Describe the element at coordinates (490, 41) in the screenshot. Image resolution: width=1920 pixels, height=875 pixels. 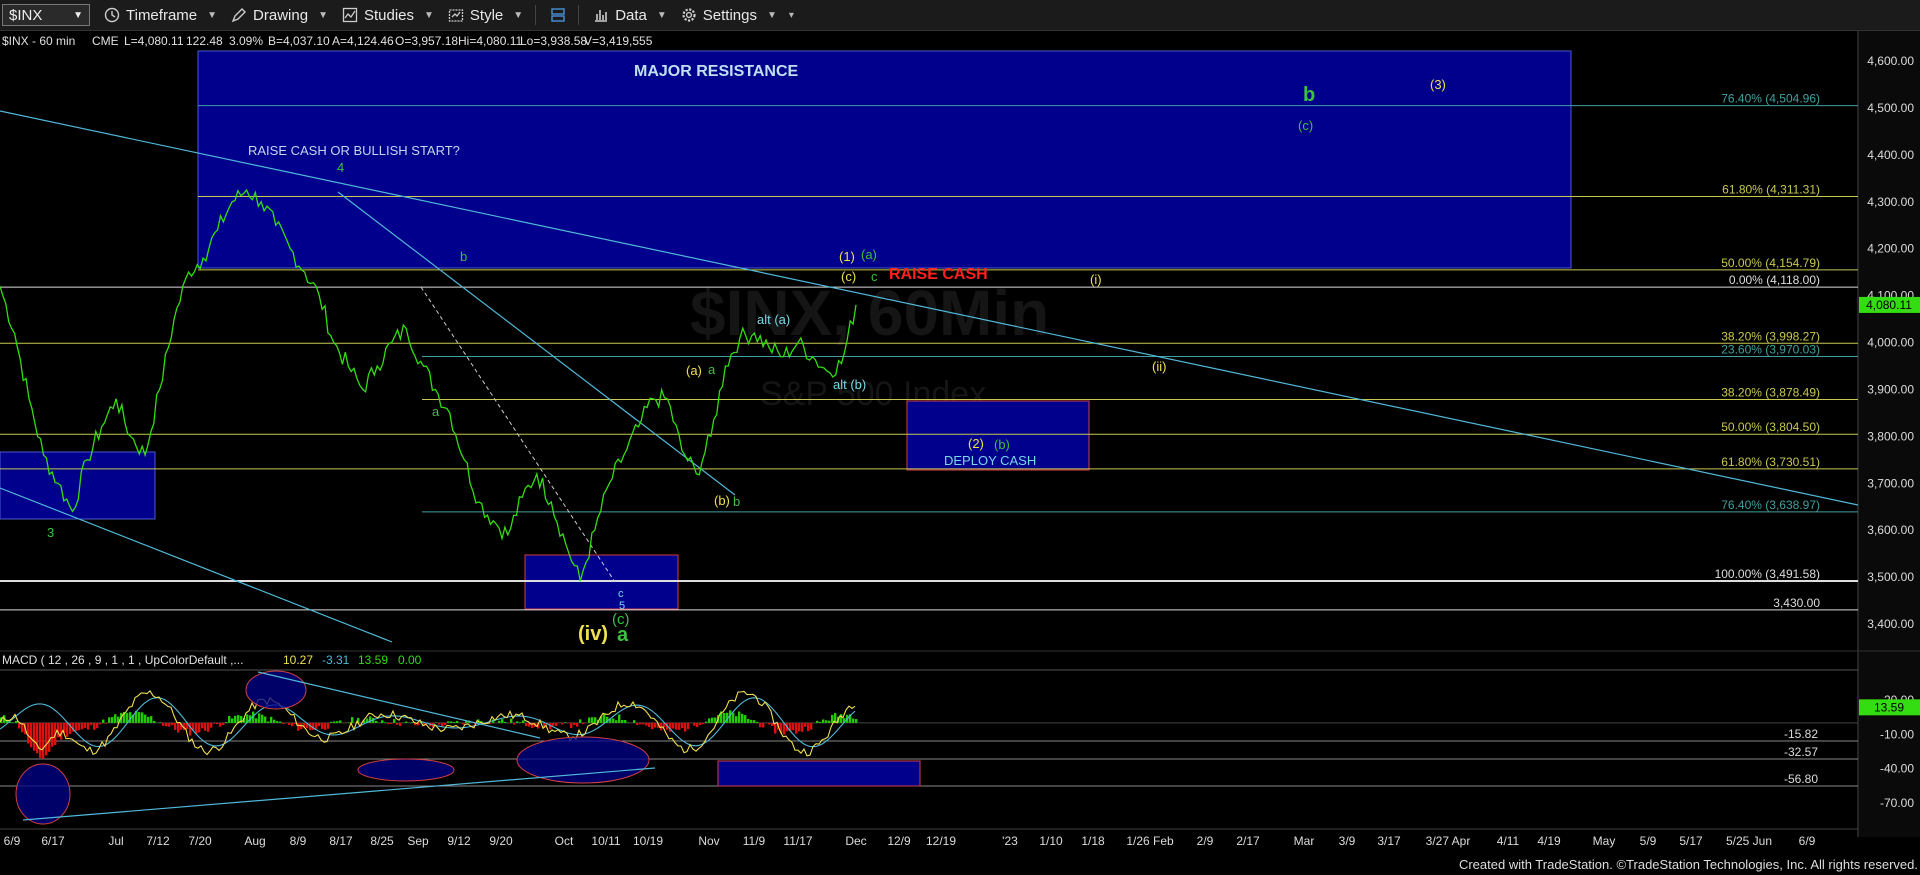
I see `high-price: Hi=4,080.11` at that location.